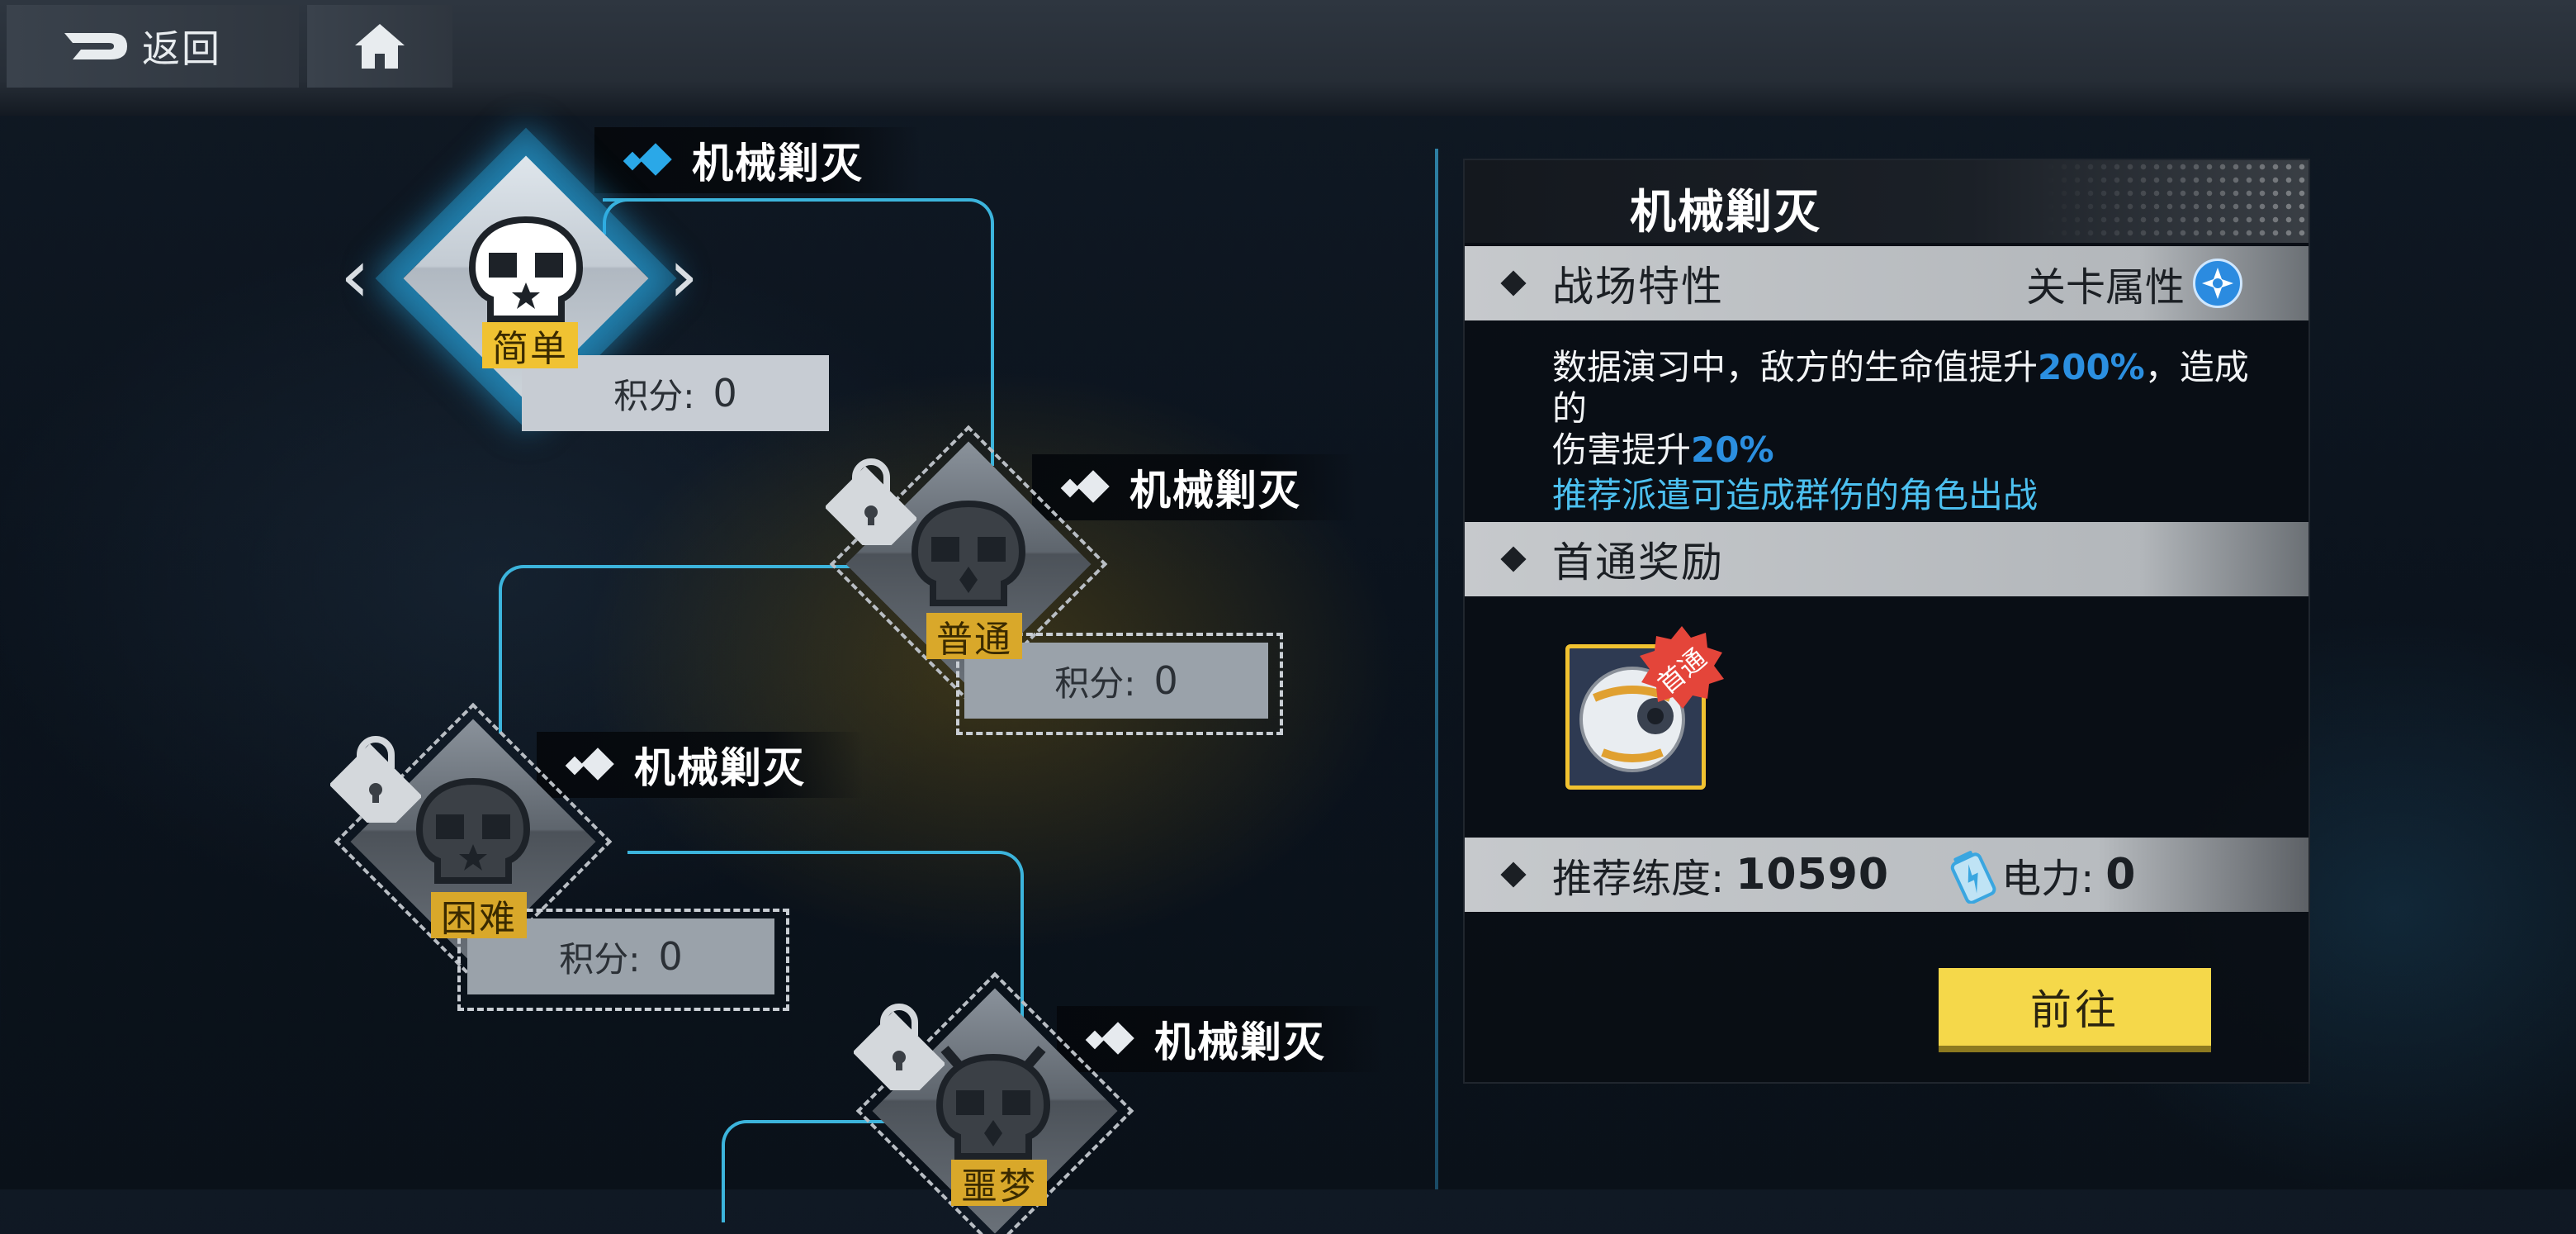  What do you see at coordinates (1725, 213) in the screenshot?
I see `panel-title: 机械剿灭` at bounding box center [1725, 213].